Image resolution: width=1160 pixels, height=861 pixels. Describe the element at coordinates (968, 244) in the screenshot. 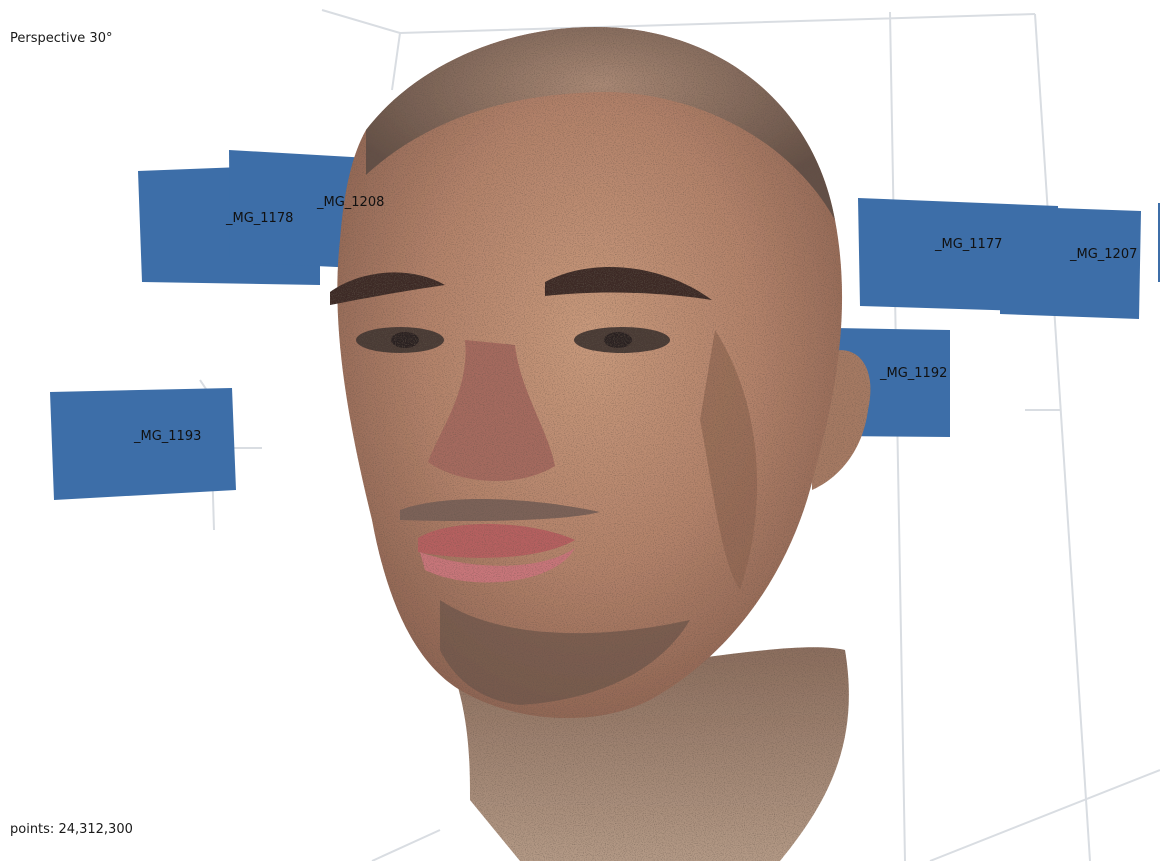

I see `camera-label: _MG_1177` at that location.